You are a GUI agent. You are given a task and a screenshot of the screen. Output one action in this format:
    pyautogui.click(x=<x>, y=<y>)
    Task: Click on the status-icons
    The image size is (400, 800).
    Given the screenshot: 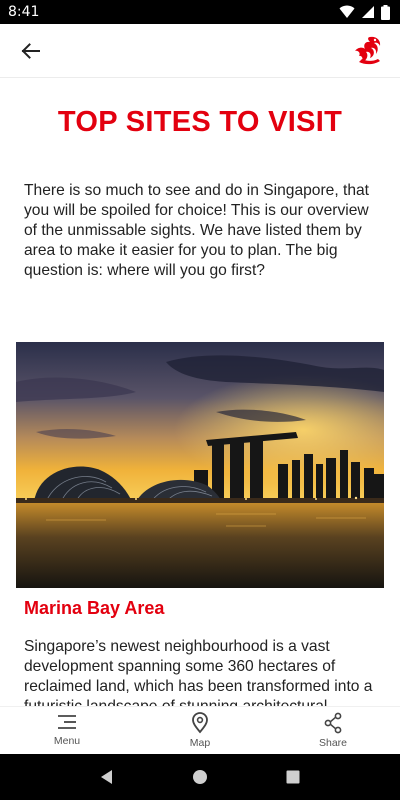 What is the action you would take?
    pyautogui.click(x=364, y=12)
    